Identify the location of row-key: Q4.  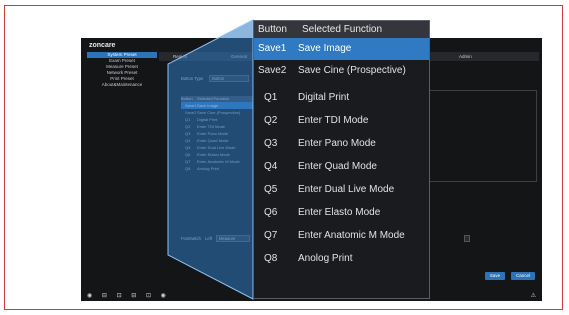
(271, 166).